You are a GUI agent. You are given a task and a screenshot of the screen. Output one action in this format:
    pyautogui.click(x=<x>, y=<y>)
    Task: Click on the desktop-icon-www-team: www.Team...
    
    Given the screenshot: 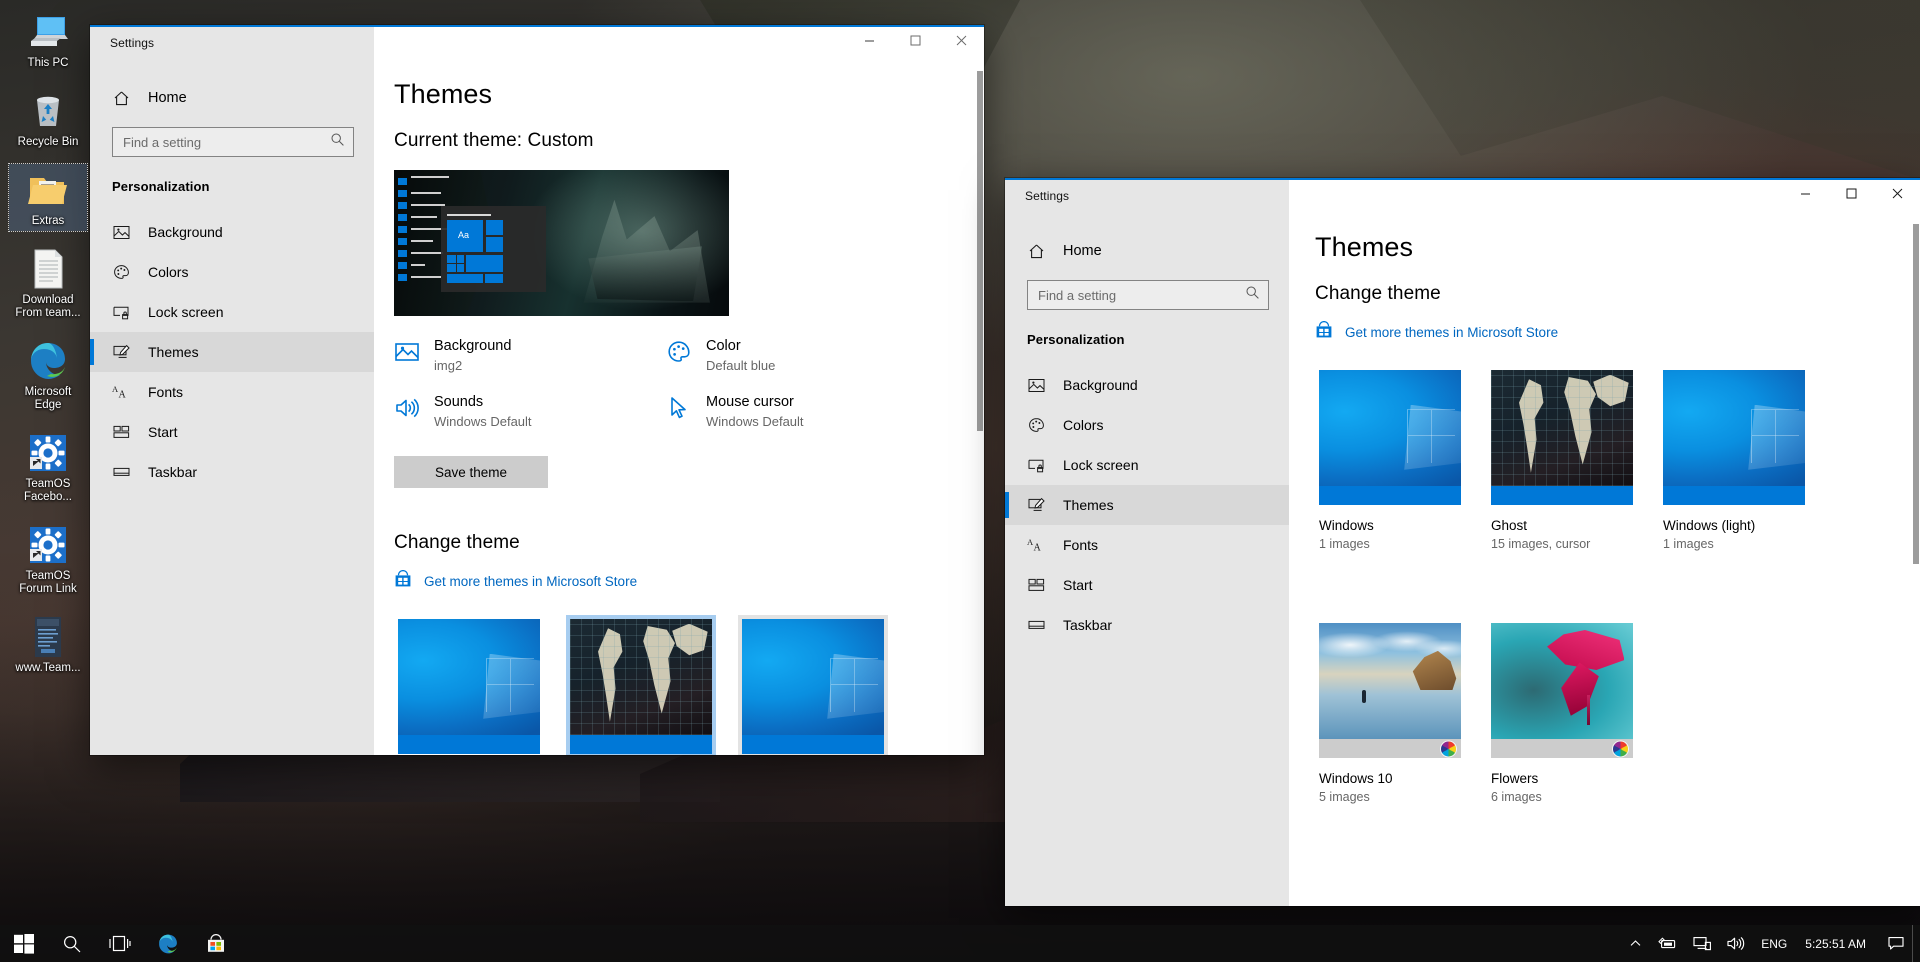 What is the action you would take?
    pyautogui.click(x=48, y=644)
    